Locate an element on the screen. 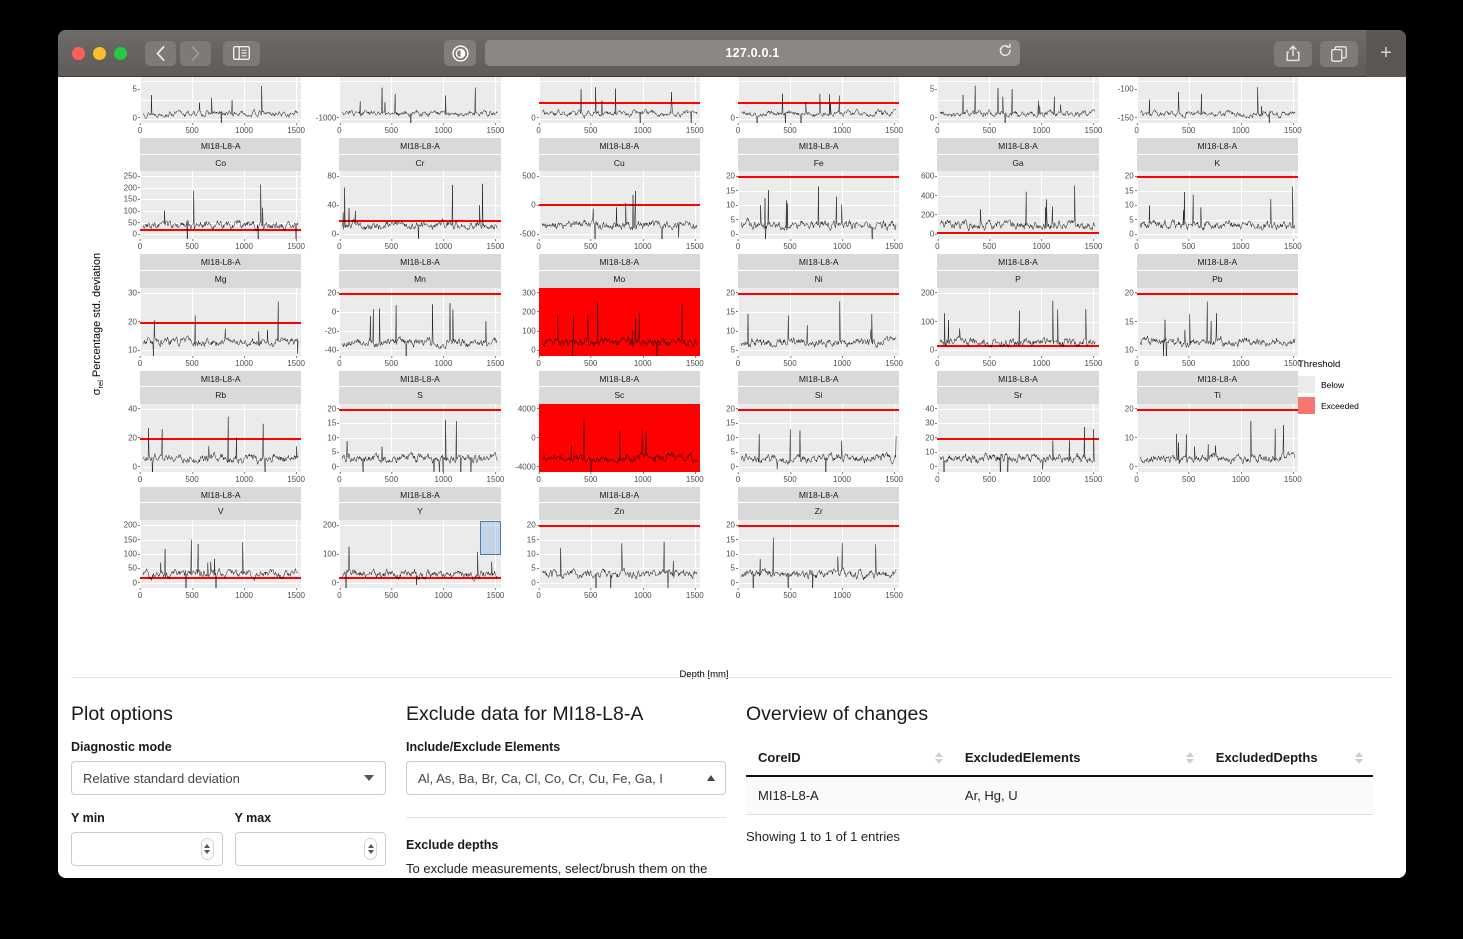  facet-panel-Al: 0510050010001500 is located at coordinates (205, 107).